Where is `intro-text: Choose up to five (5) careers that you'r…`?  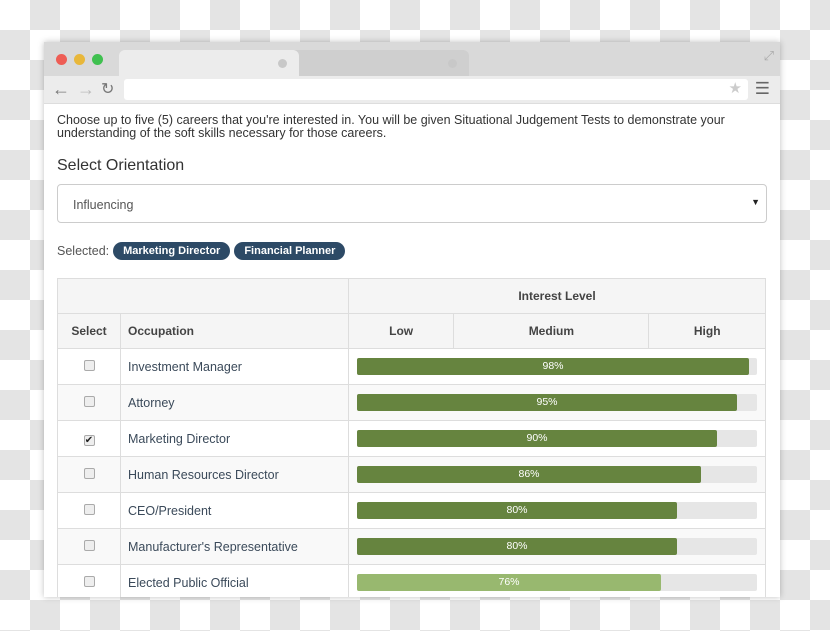 intro-text: Choose up to five (5) careers that you'r… is located at coordinates (391, 126).